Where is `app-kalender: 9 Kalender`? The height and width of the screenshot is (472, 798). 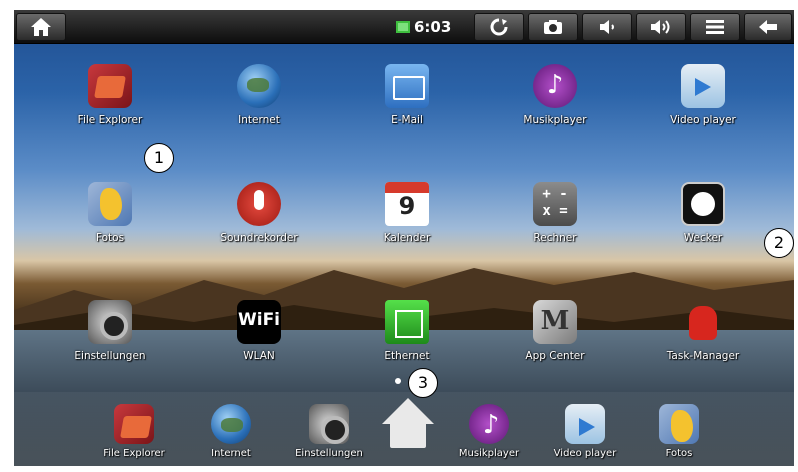
app-kalender: 9 Kalender is located at coordinates (407, 213).